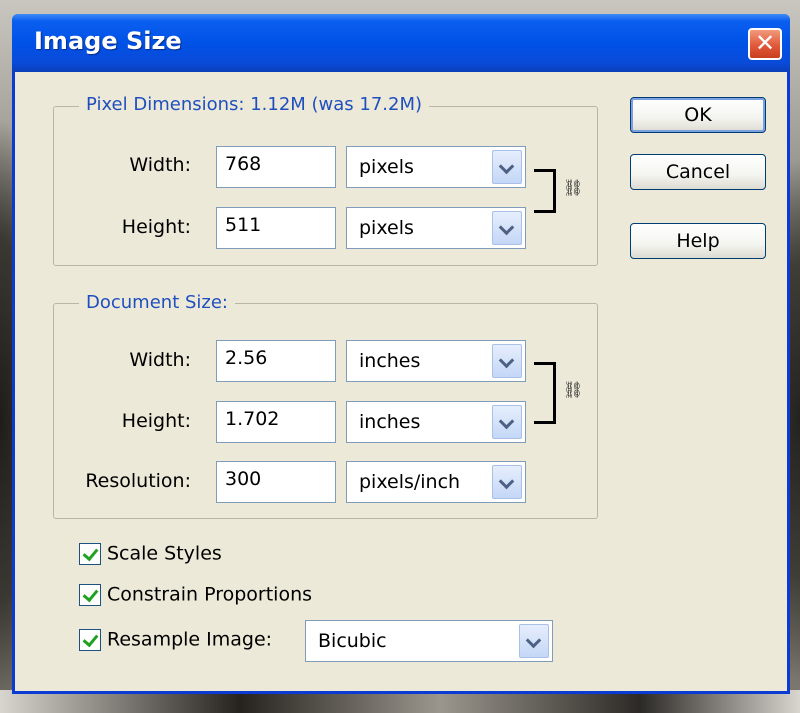 This screenshot has width=800, height=713. I want to click on pixel-height-label: Height:, so click(156, 227).